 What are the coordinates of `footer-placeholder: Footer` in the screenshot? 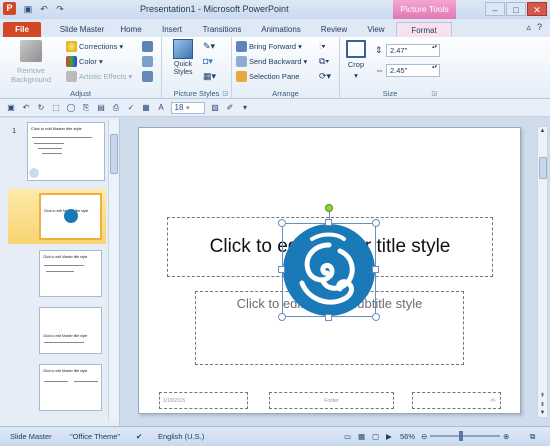 It's located at (331, 400).